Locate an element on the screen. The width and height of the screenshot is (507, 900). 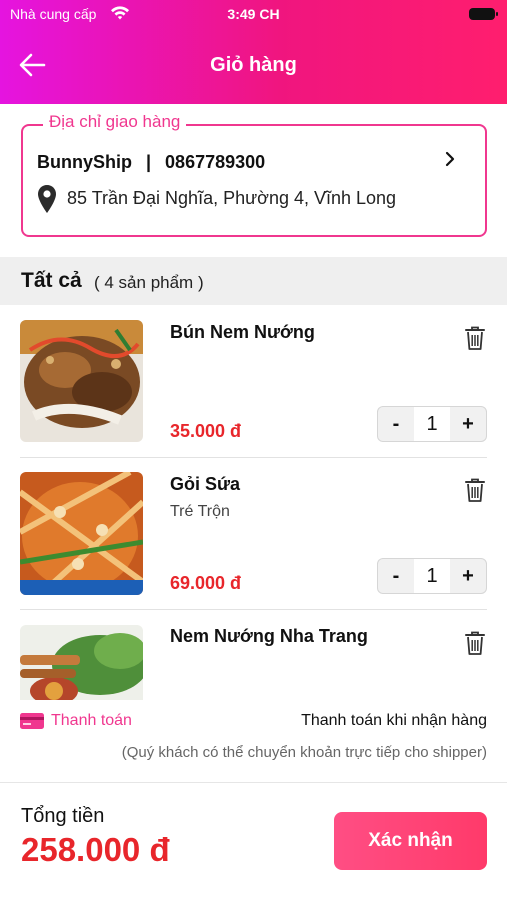
address-line: 85 Trần Đại Nghĩa, Phường 4, Vĩnh Long is located at coordinates (232, 198).